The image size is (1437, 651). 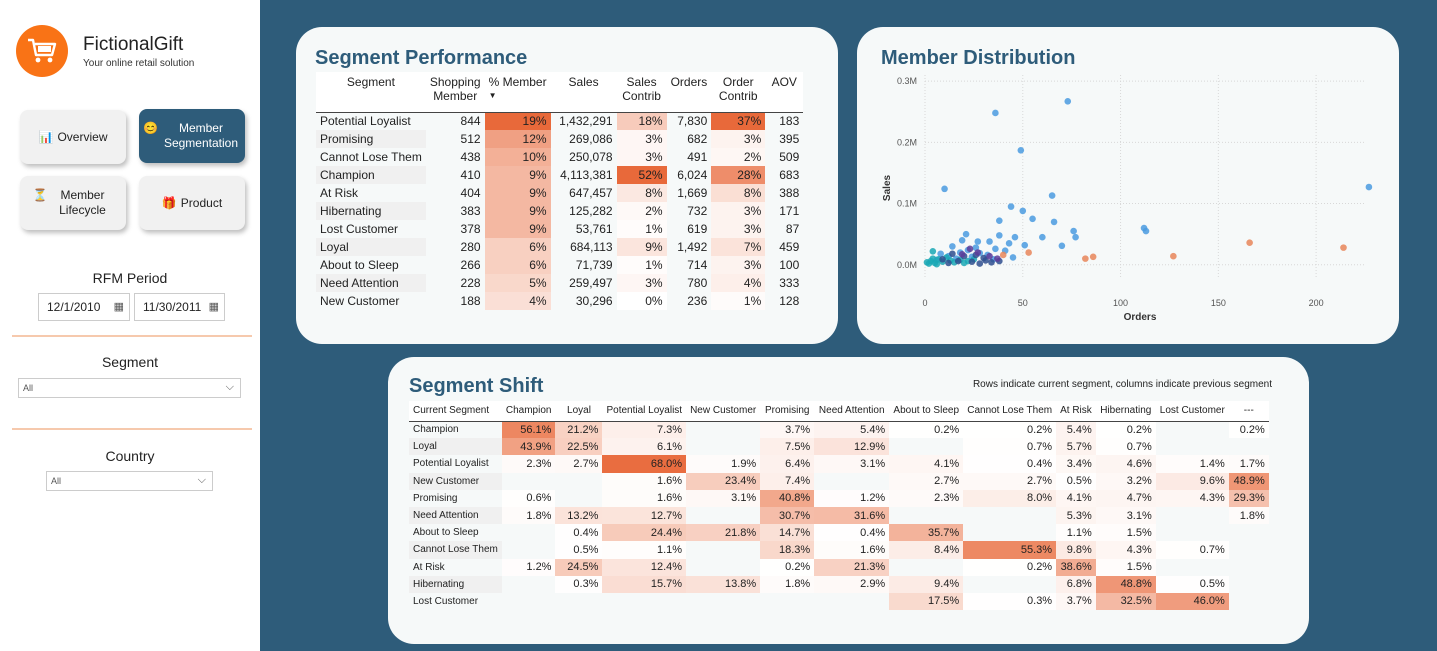 I want to click on shift-cell: 6.8%, so click(x=1076, y=584).